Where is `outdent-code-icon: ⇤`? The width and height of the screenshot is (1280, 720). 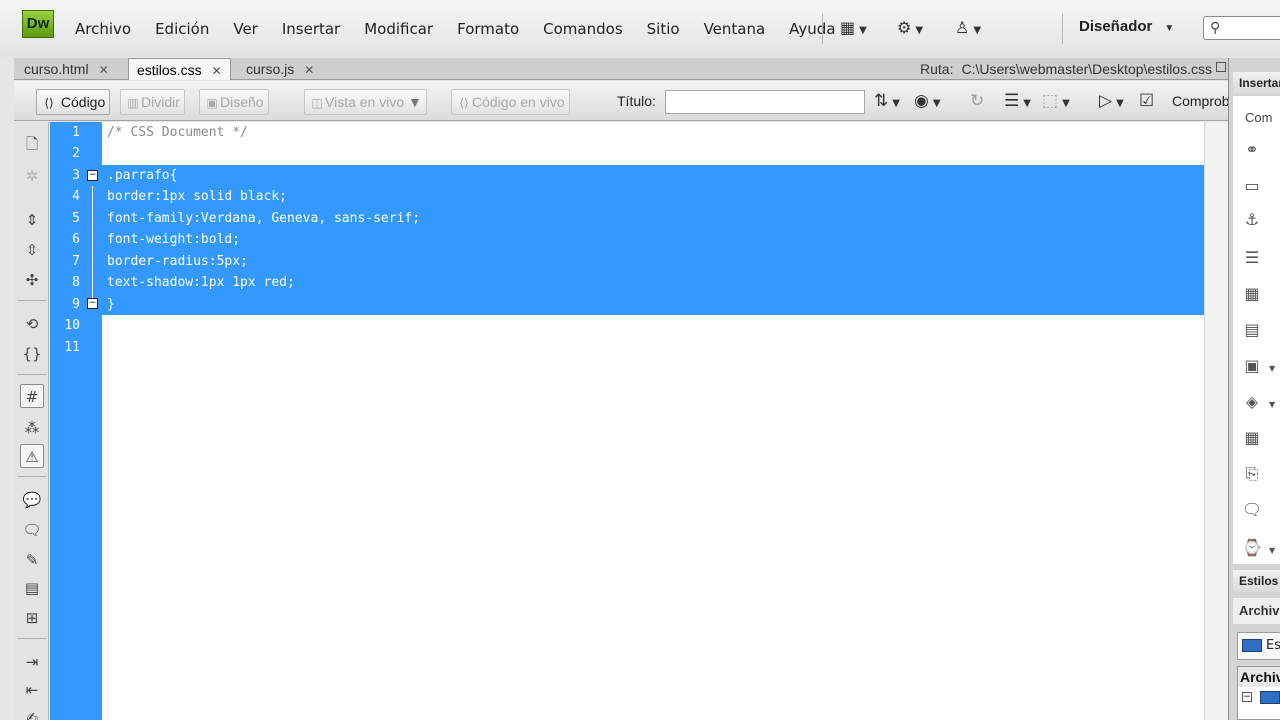 outdent-code-icon: ⇤ is located at coordinates (32, 690).